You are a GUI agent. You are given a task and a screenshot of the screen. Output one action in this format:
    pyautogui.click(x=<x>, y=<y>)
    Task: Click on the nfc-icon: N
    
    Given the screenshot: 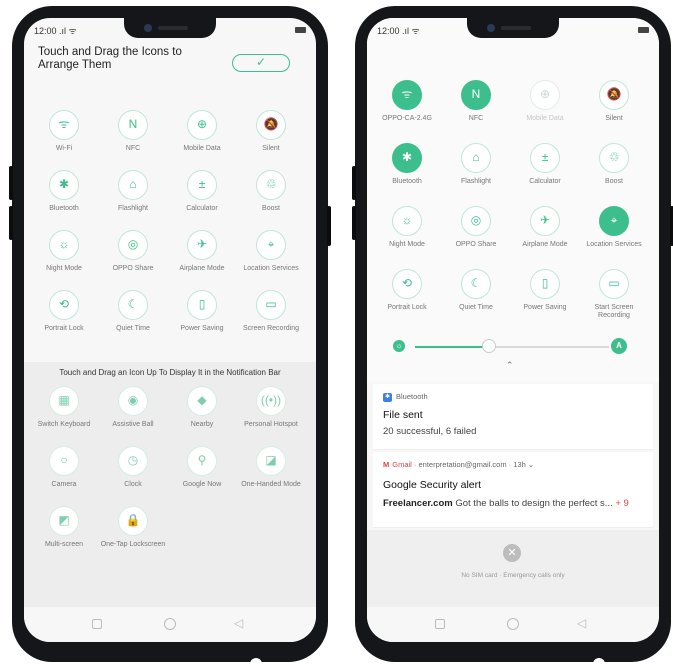 What is the action you would take?
    pyautogui.click(x=476, y=95)
    